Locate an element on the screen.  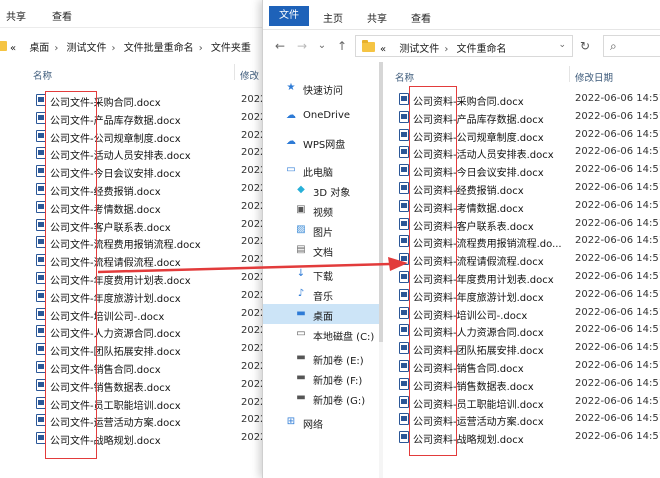
back-col-date: 修改 is located at coordinates (249, 75).